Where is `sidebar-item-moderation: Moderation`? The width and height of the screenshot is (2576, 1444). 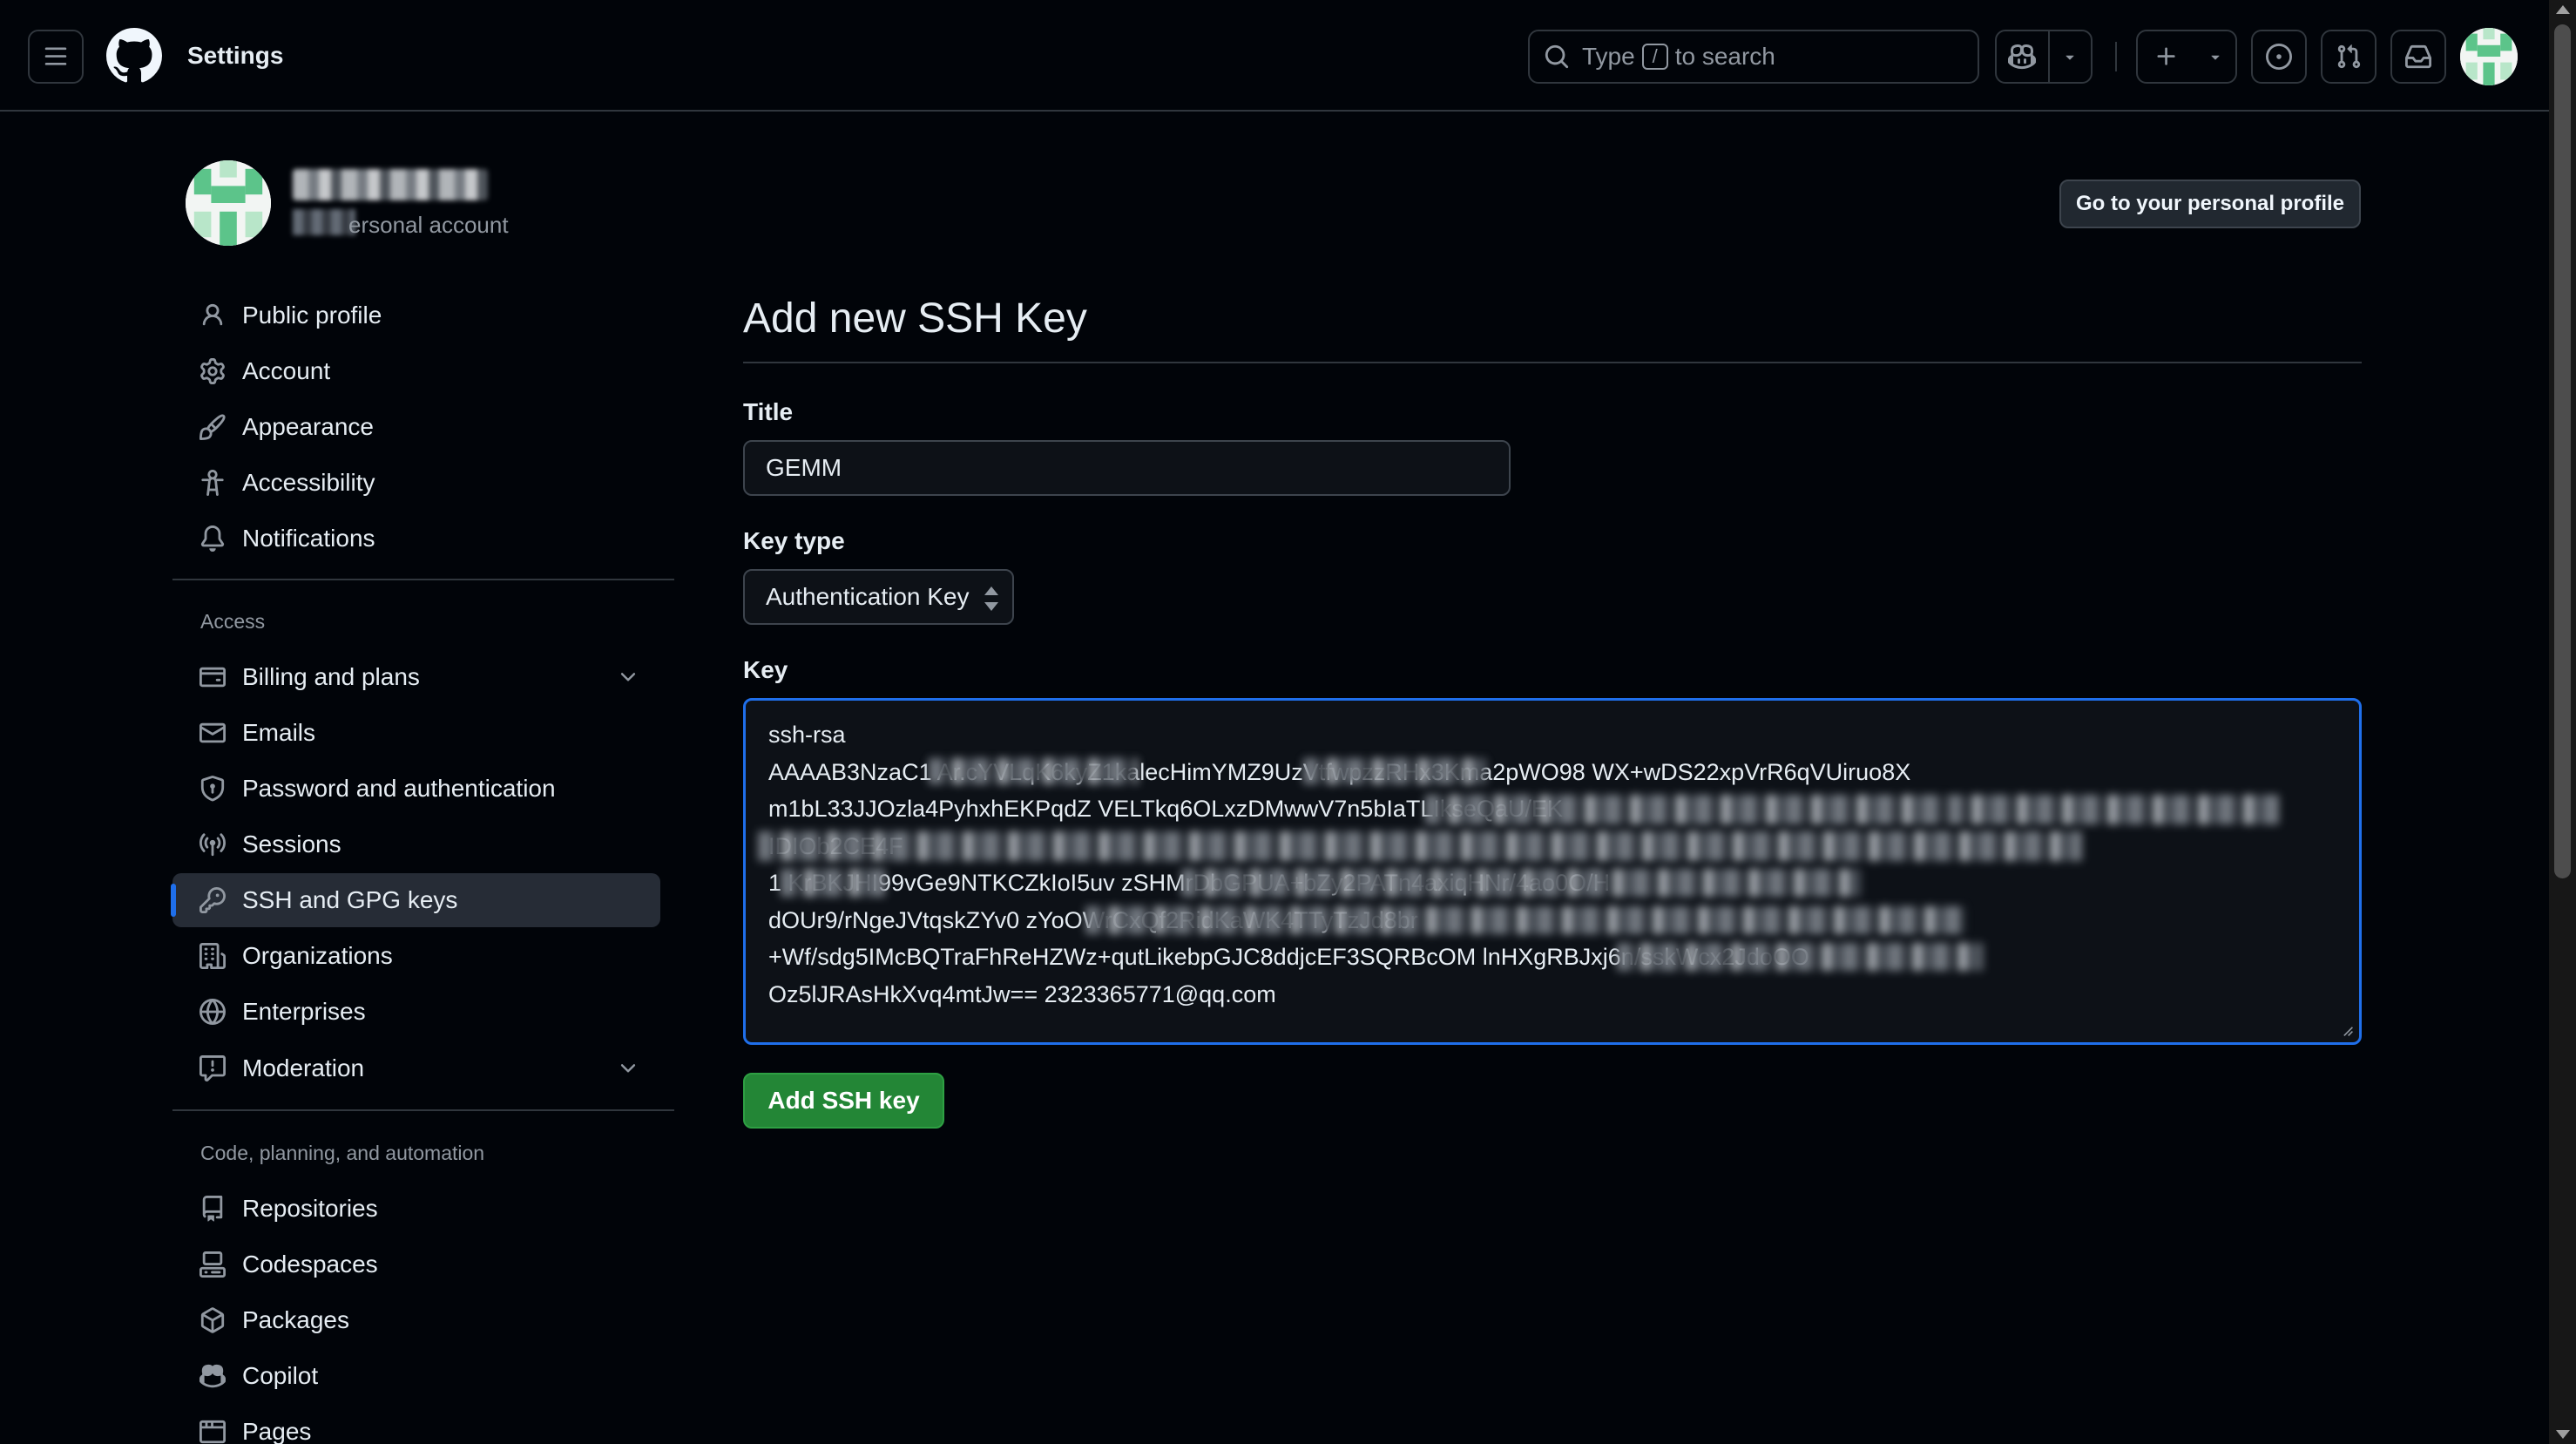 sidebar-item-moderation: Moderation is located at coordinates (416, 1068).